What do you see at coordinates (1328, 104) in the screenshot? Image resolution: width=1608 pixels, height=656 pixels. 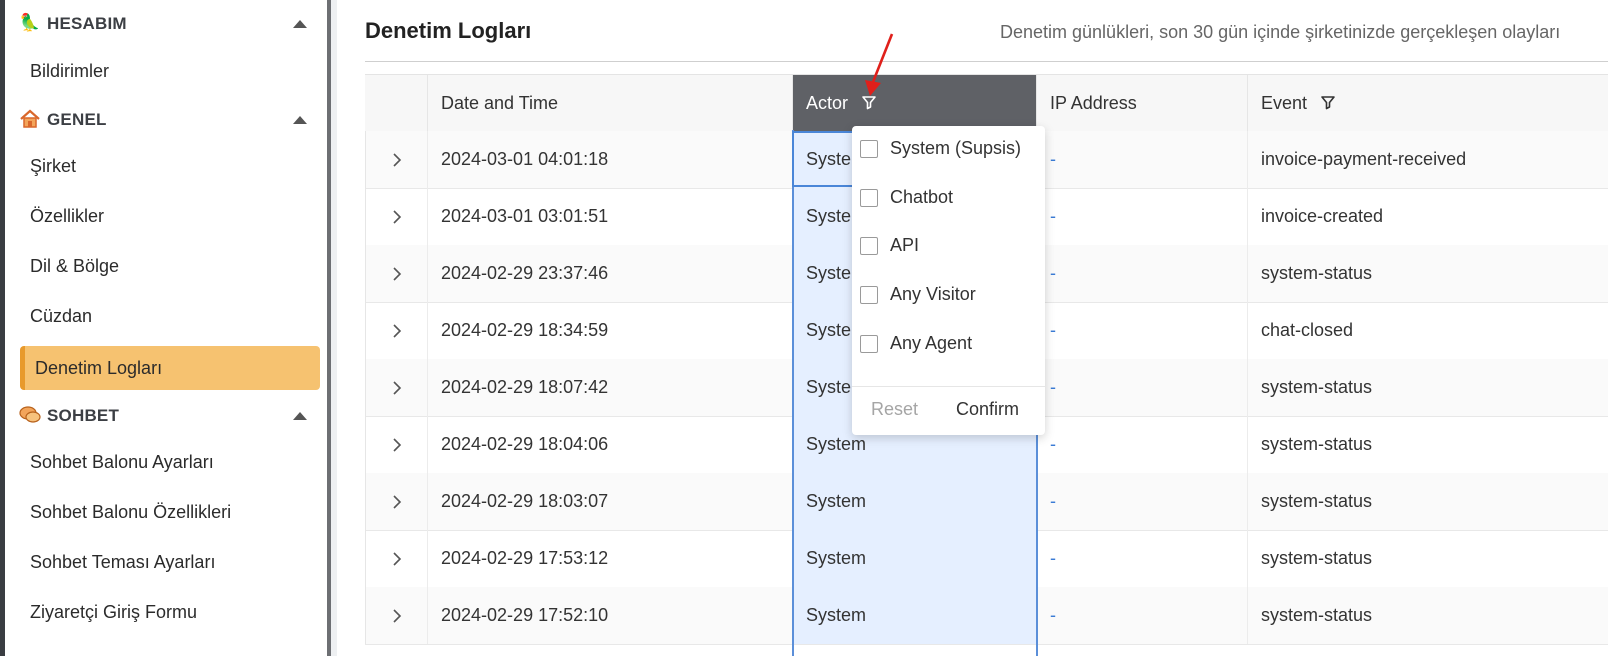 I see `filter-icon` at bounding box center [1328, 104].